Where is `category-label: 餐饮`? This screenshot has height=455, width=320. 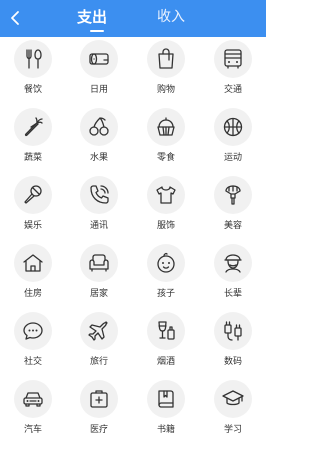
category-label: 餐饮 is located at coordinates (32, 90).